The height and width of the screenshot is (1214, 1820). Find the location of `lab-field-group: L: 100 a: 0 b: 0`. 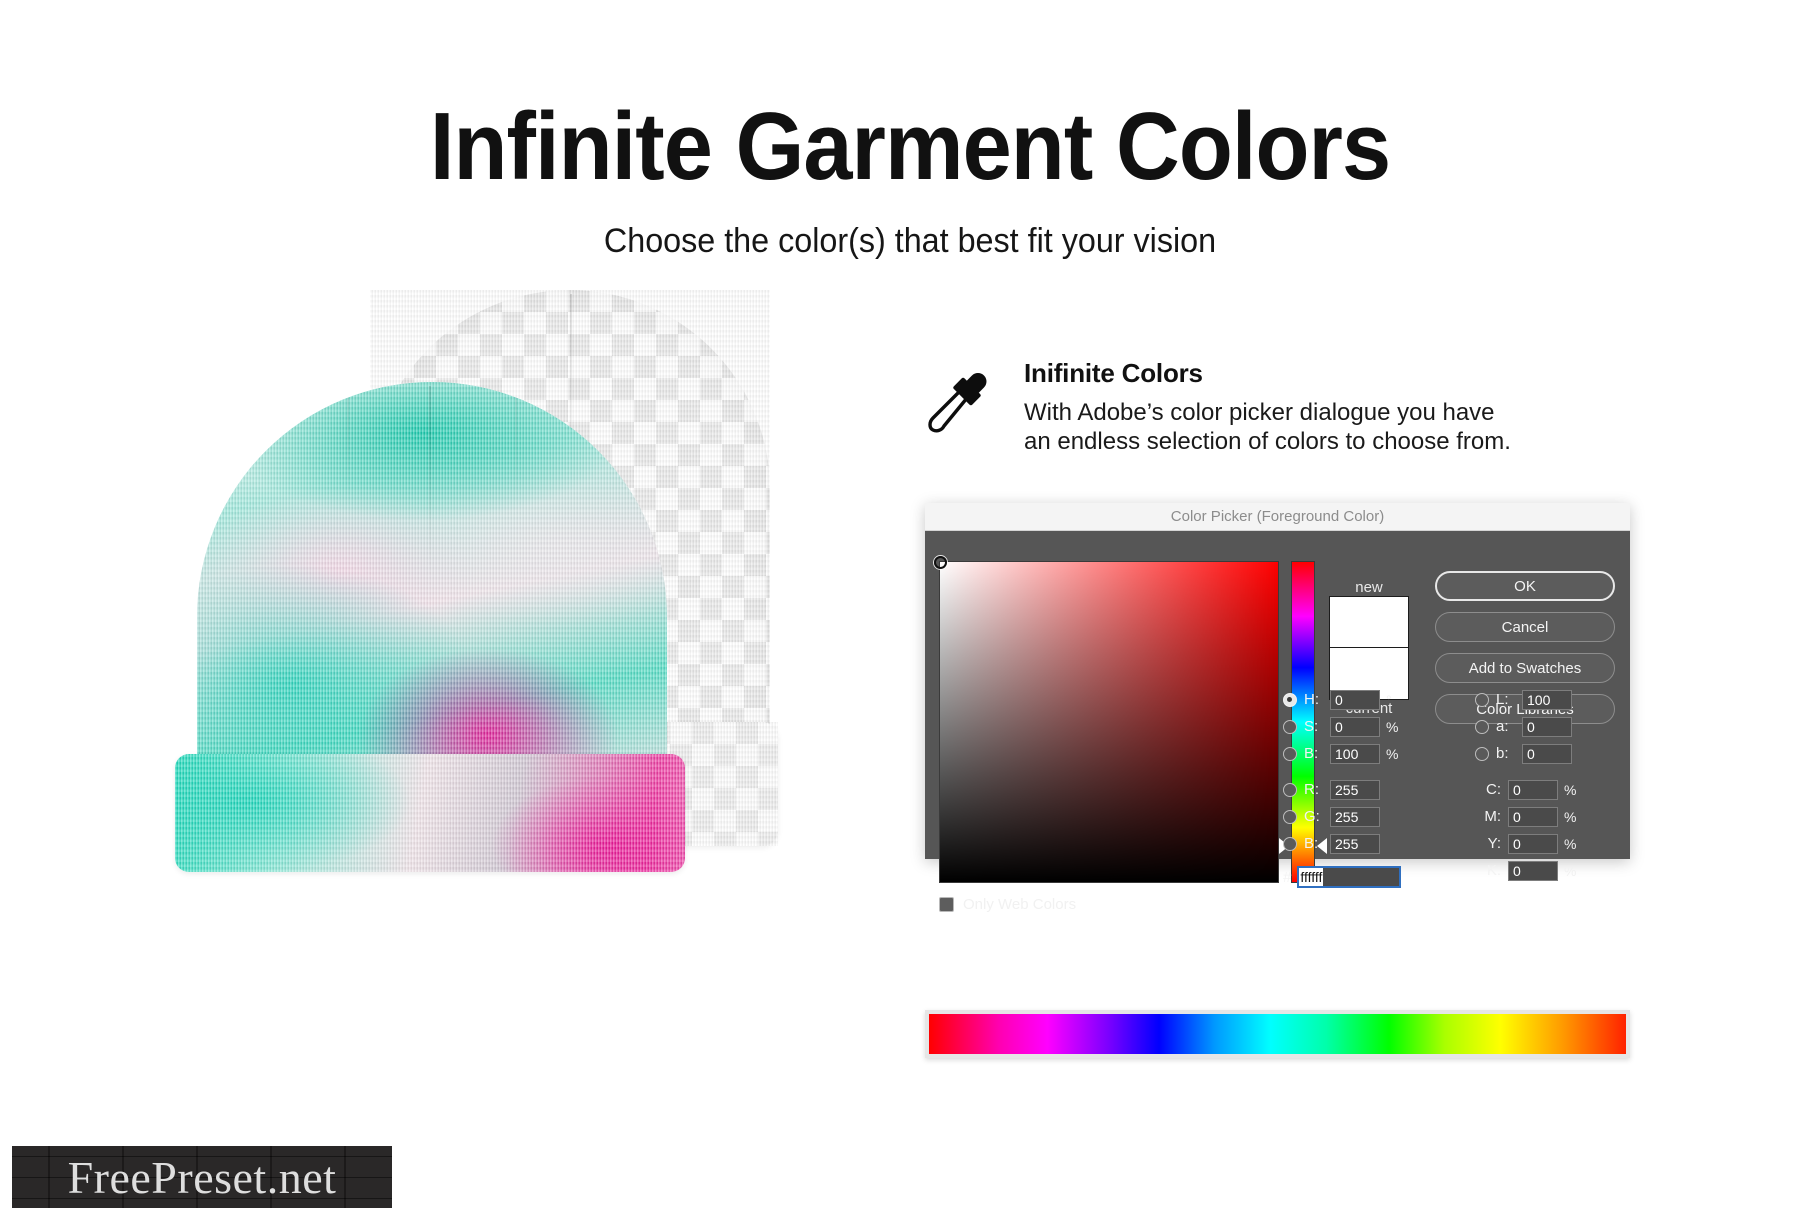

lab-field-group: L: 100 a: 0 b: 0 is located at coordinates (1523, 726).